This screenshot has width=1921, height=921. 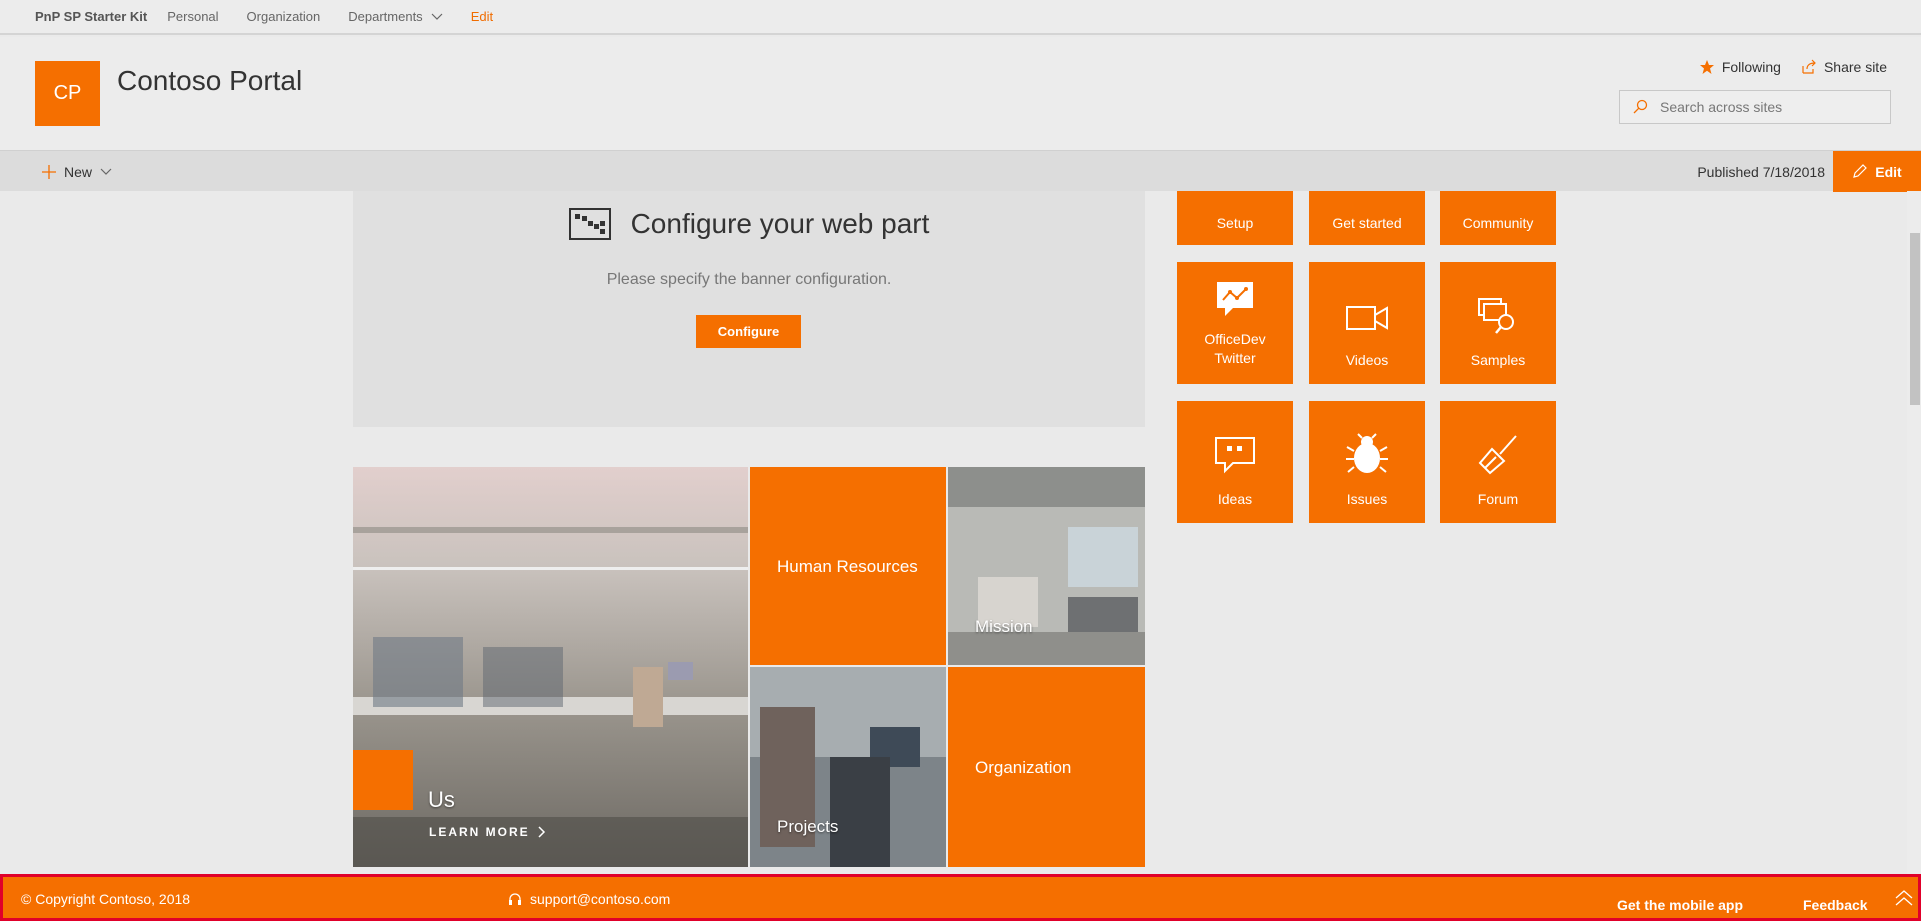 I want to click on tile-label: Setup, so click(x=1235, y=223).